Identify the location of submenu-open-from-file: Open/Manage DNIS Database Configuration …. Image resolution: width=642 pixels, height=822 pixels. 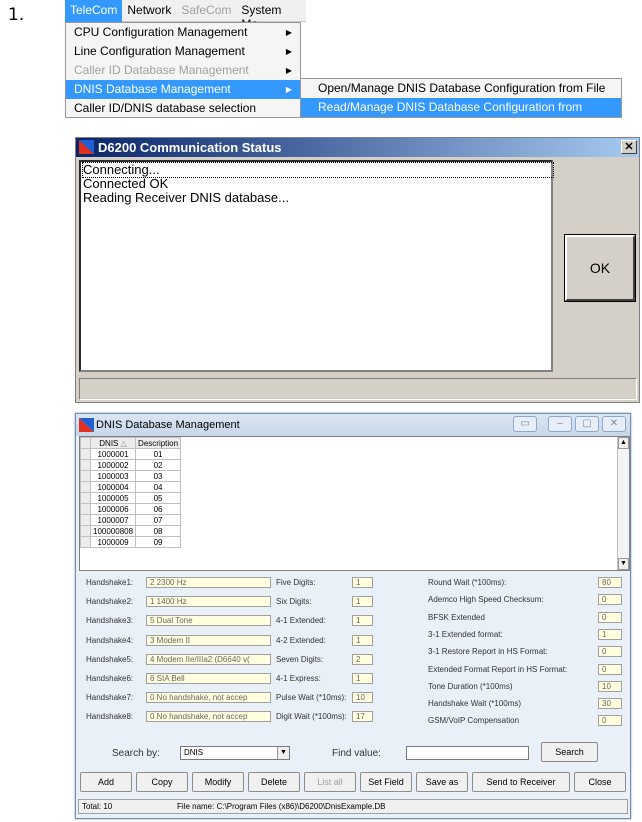
(461, 88).